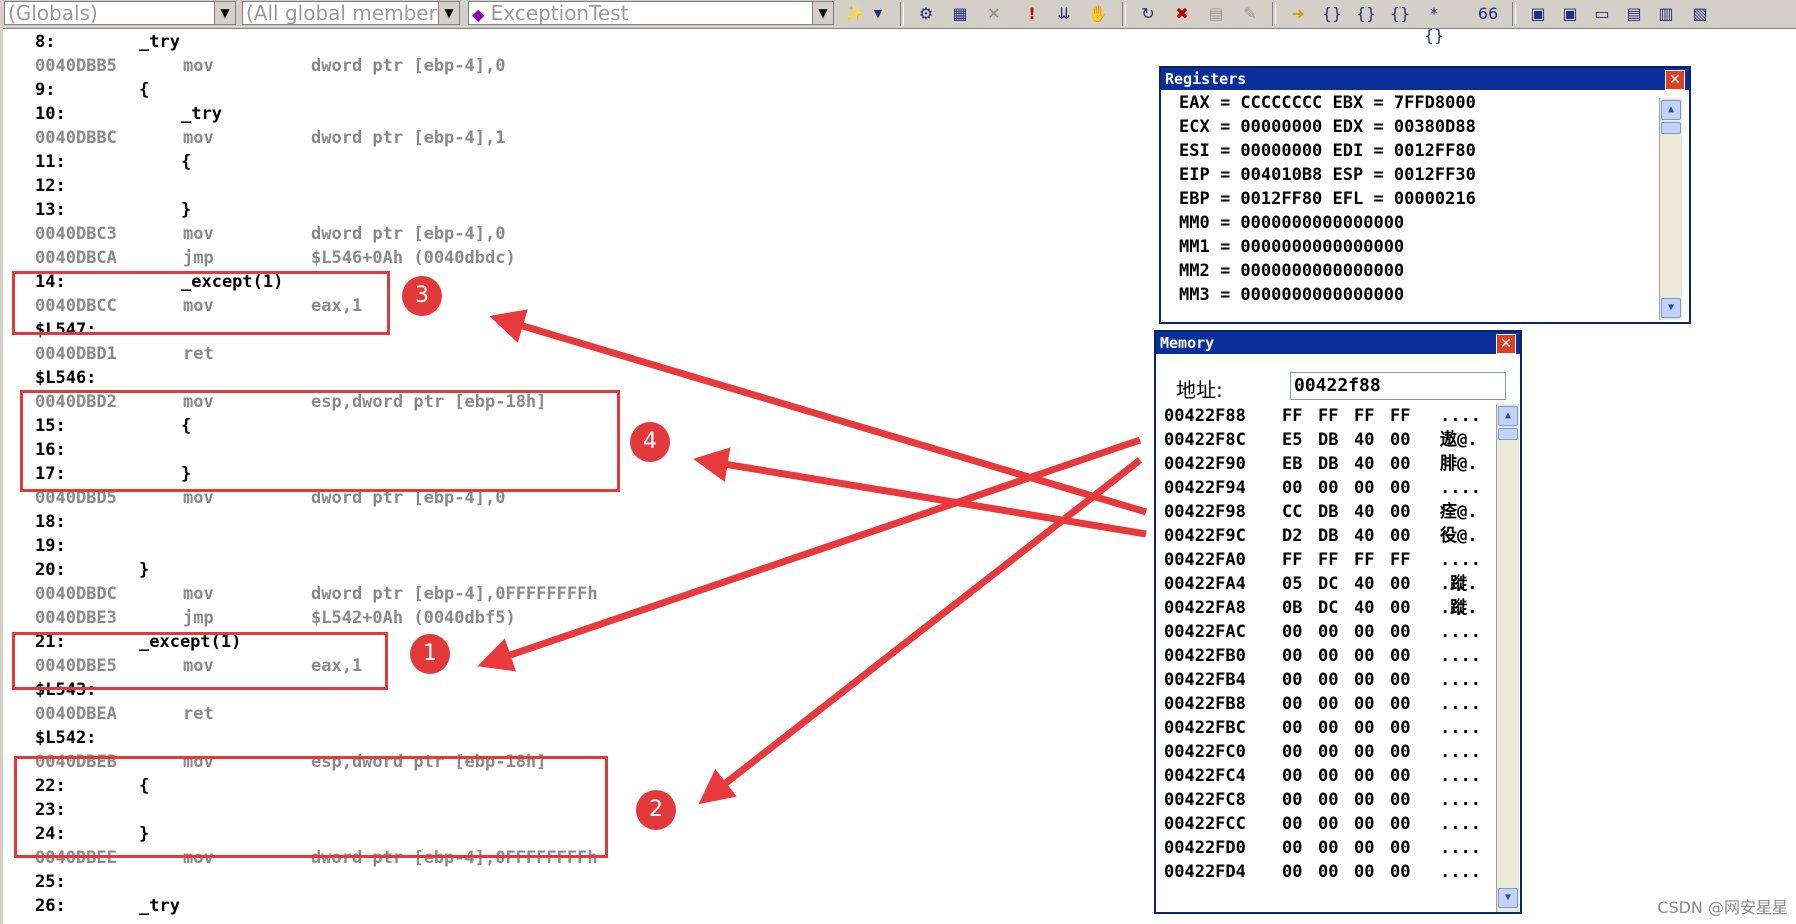 The image size is (1796, 924). I want to click on register-line: MM2 = 0000000000000000, so click(1292, 271).